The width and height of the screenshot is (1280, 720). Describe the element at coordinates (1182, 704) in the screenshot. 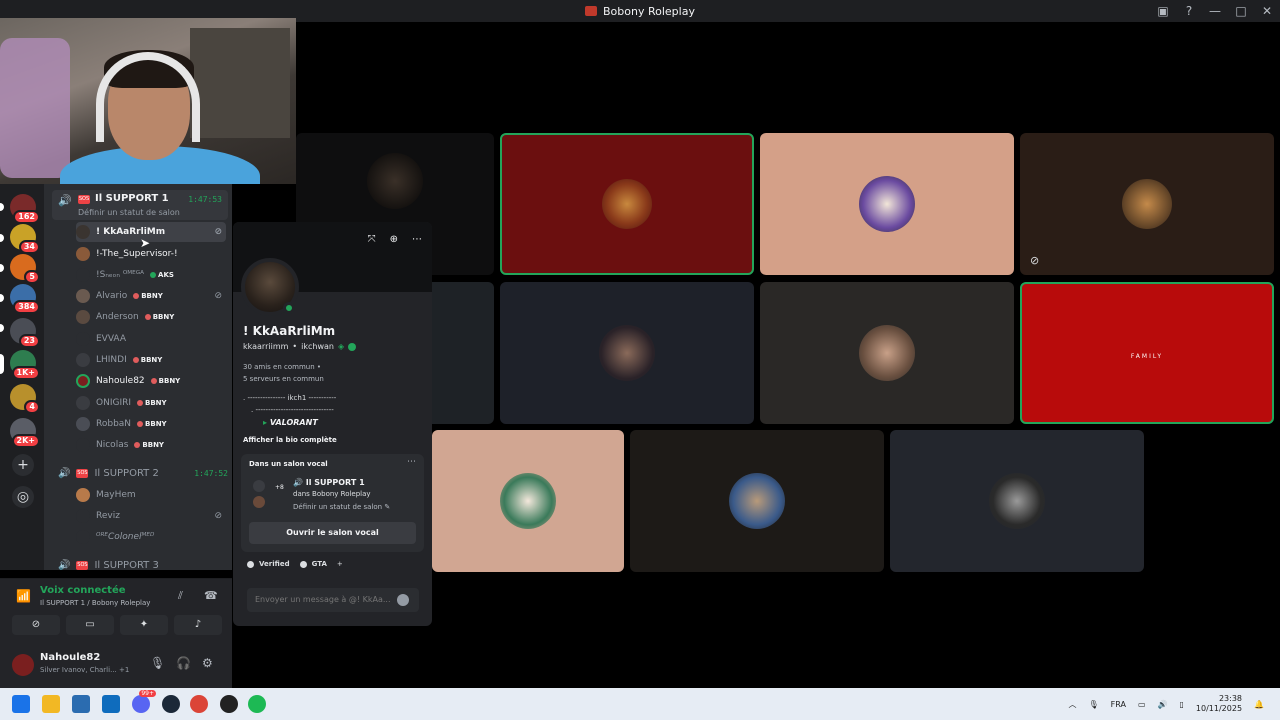

I see `battery-icon: ▯` at that location.